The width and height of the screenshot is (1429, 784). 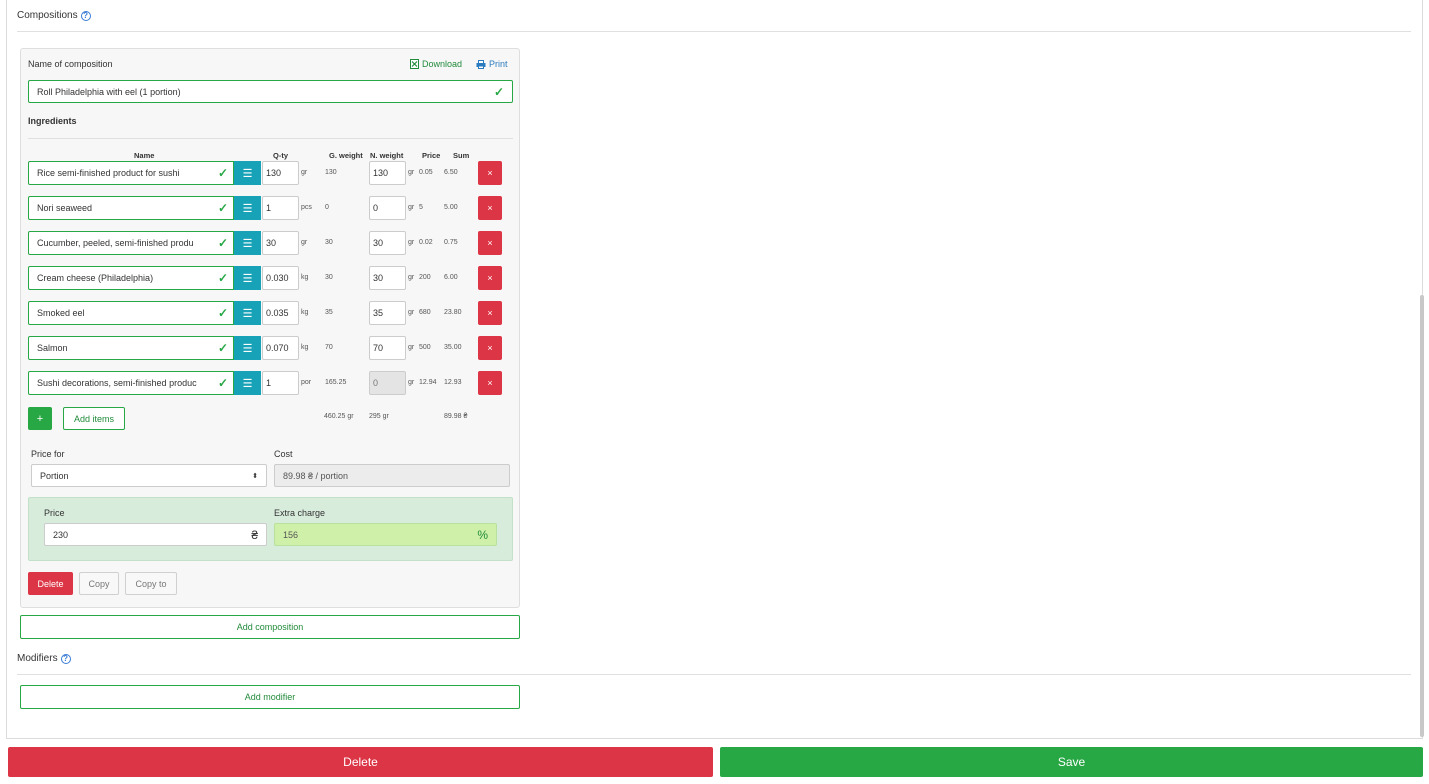 I want to click on ingredient-name-input: Nori seaweed ✓, so click(x=131, y=208).